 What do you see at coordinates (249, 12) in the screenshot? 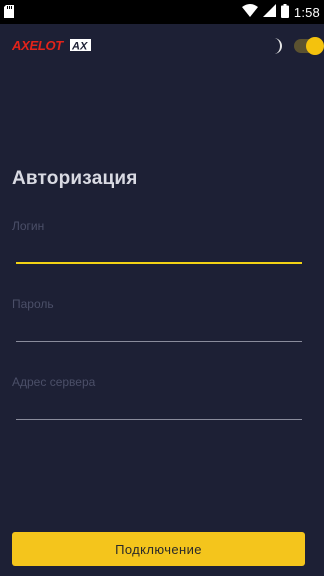
I see `wifi-icon` at bounding box center [249, 12].